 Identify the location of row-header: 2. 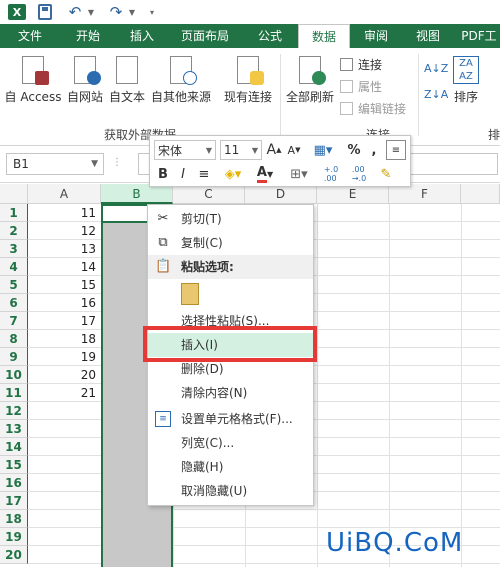
(14, 231).